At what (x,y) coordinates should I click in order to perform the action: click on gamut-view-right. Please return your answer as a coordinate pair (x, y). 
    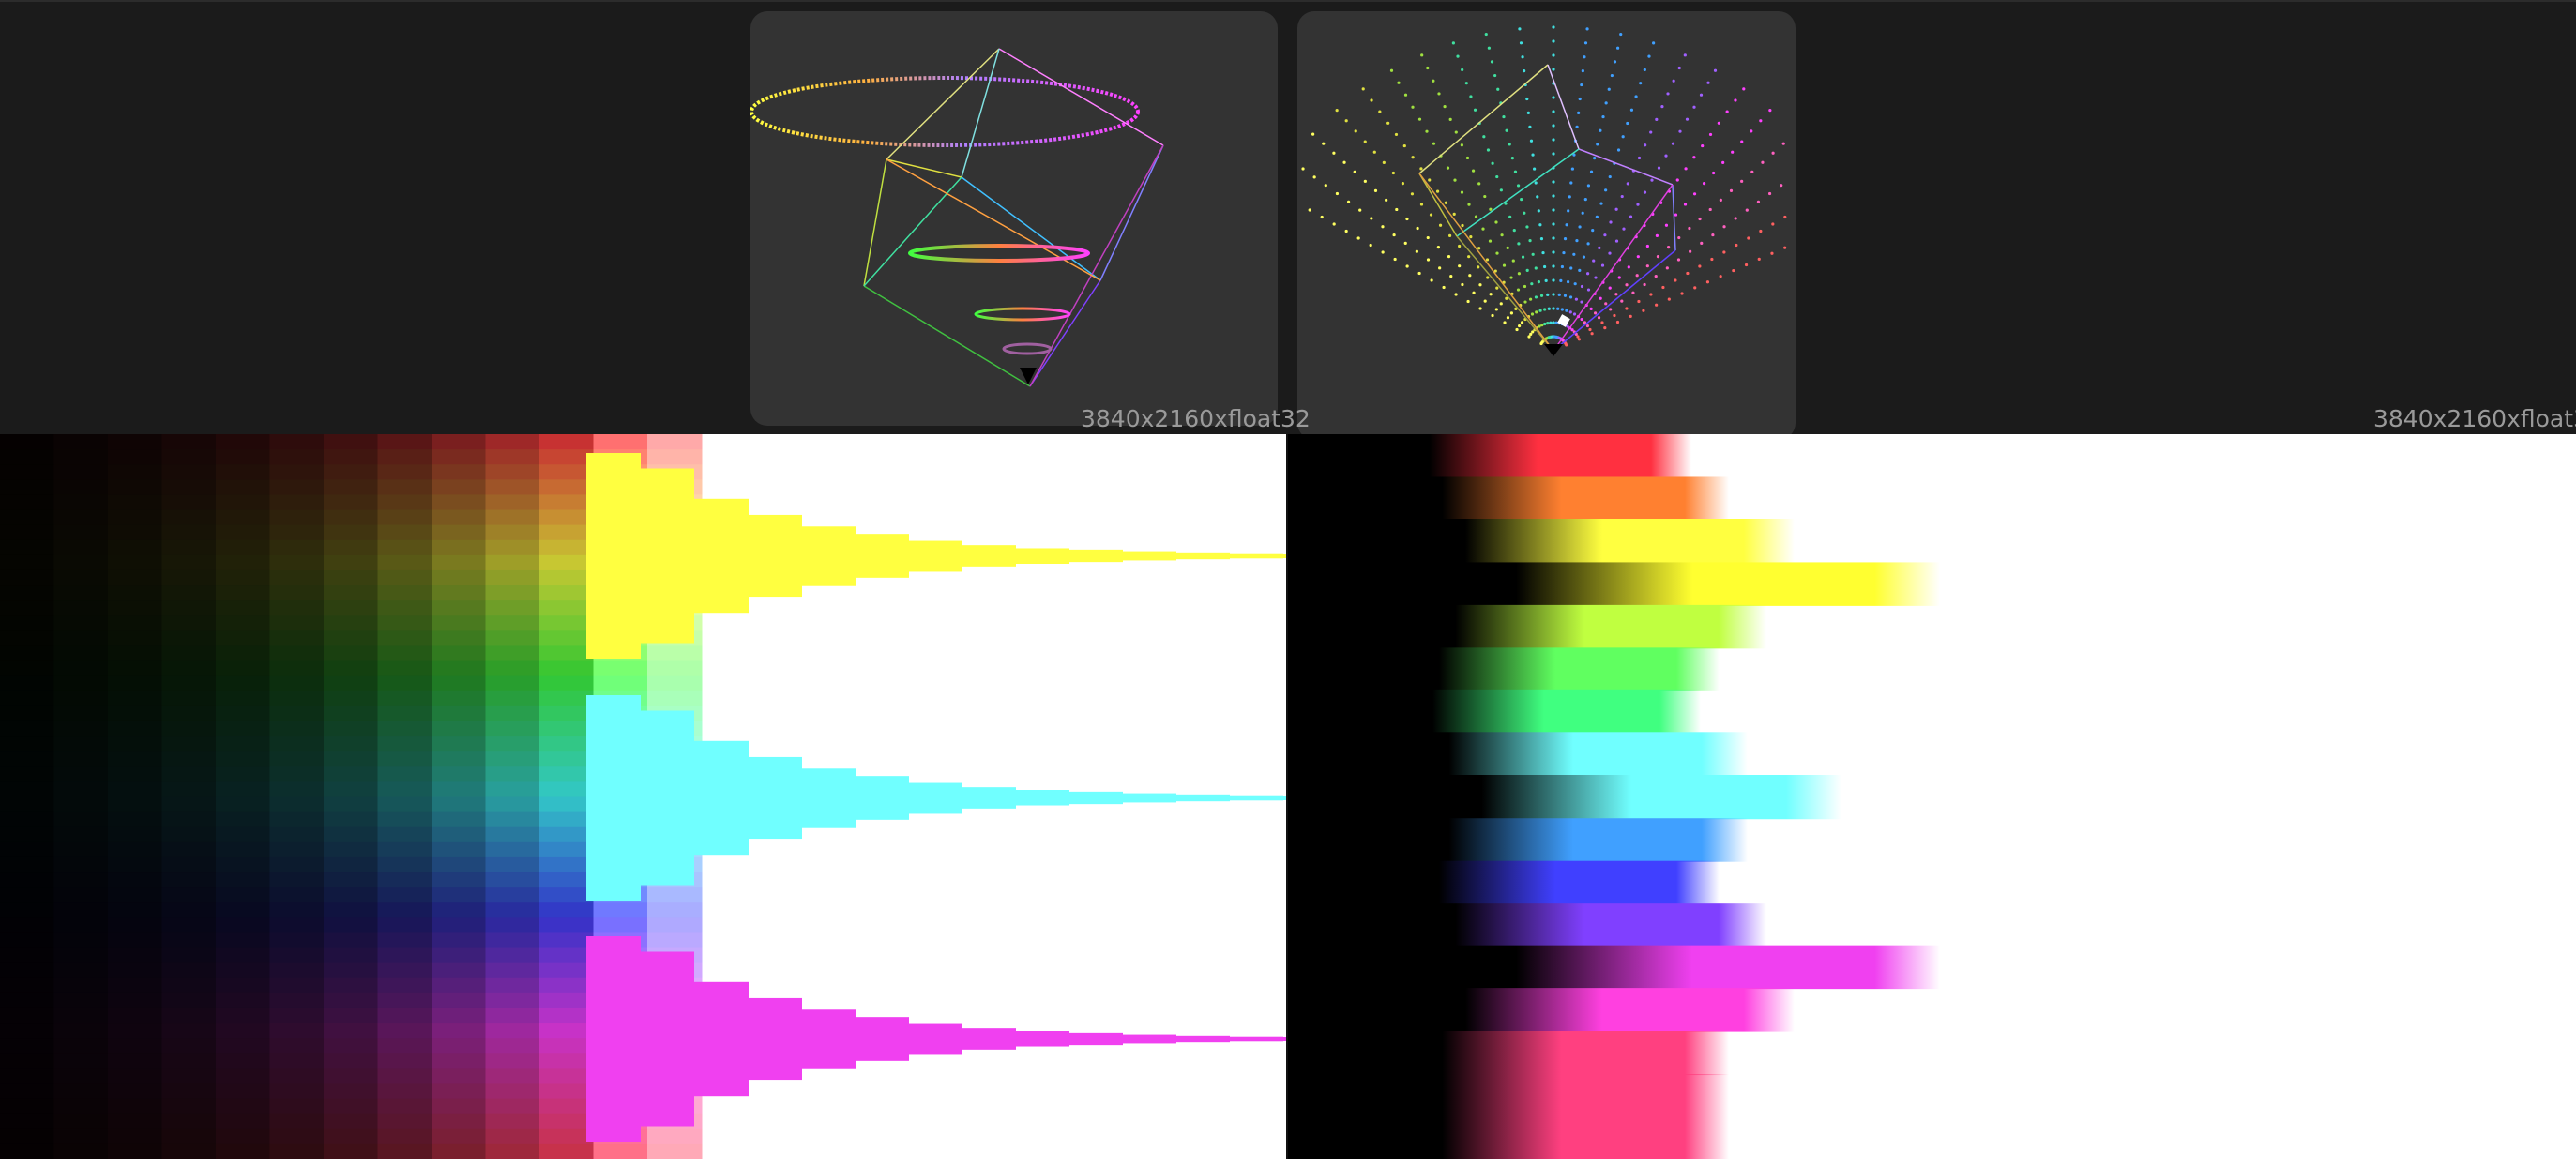
    Looking at the image, I should click on (1546, 225).